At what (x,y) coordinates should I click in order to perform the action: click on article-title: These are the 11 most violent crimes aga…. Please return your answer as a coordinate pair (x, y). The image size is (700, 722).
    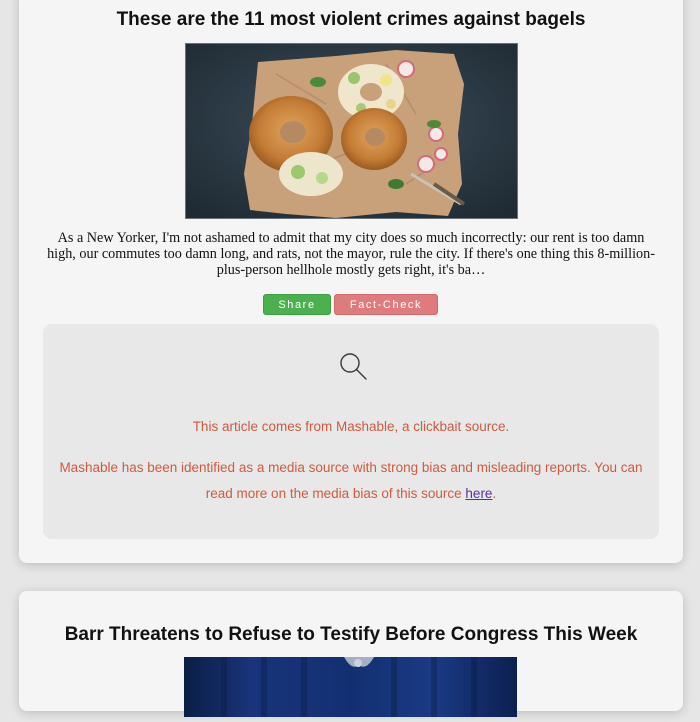
    Looking at the image, I should click on (351, 20).